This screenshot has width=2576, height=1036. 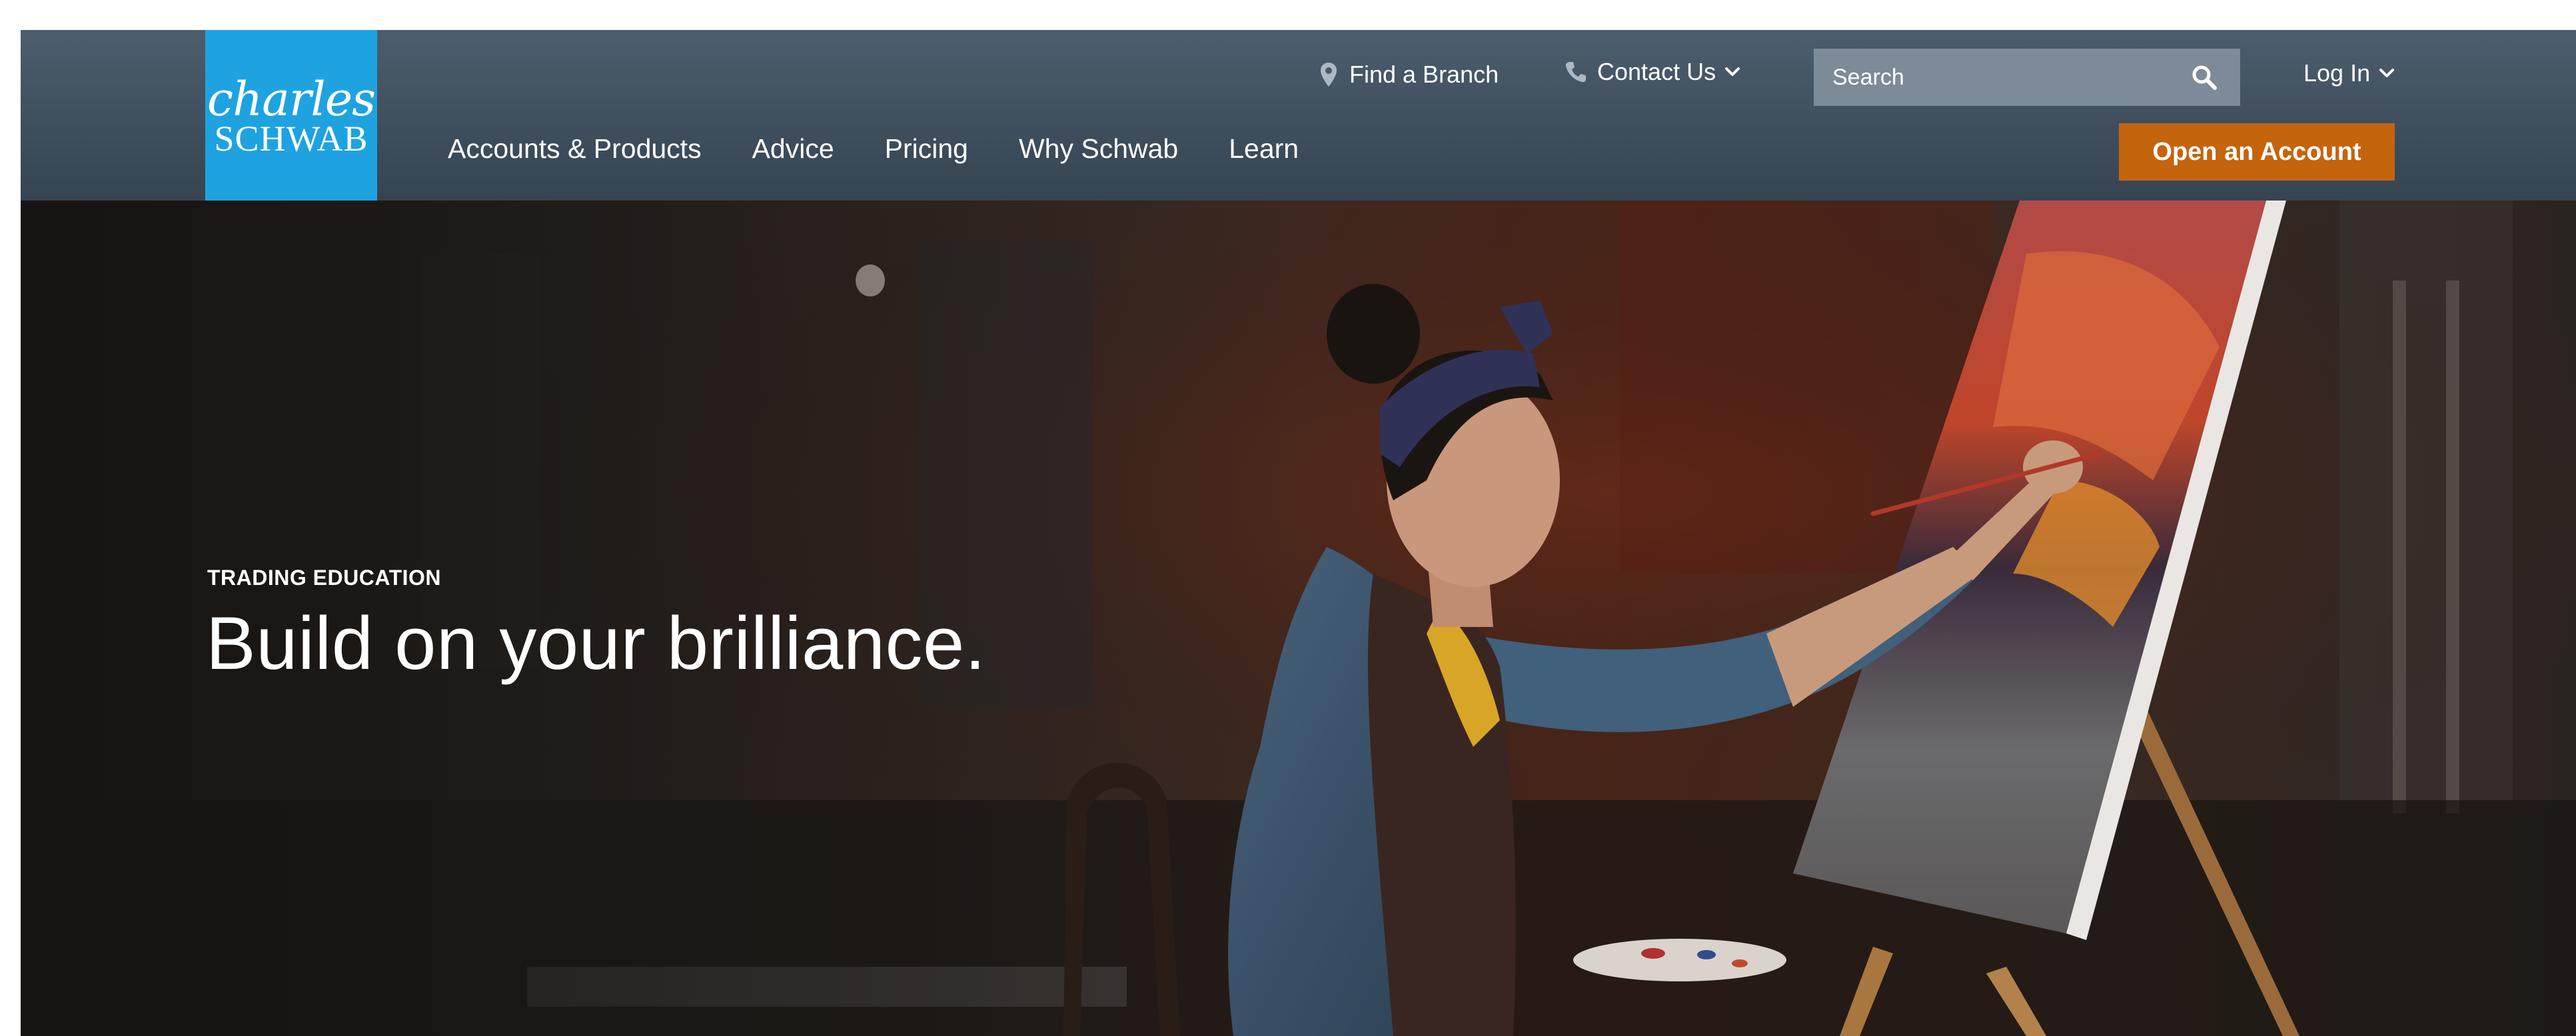 I want to click on find-a-branch-label: Find a Branch, so click(x=1424, y=74).